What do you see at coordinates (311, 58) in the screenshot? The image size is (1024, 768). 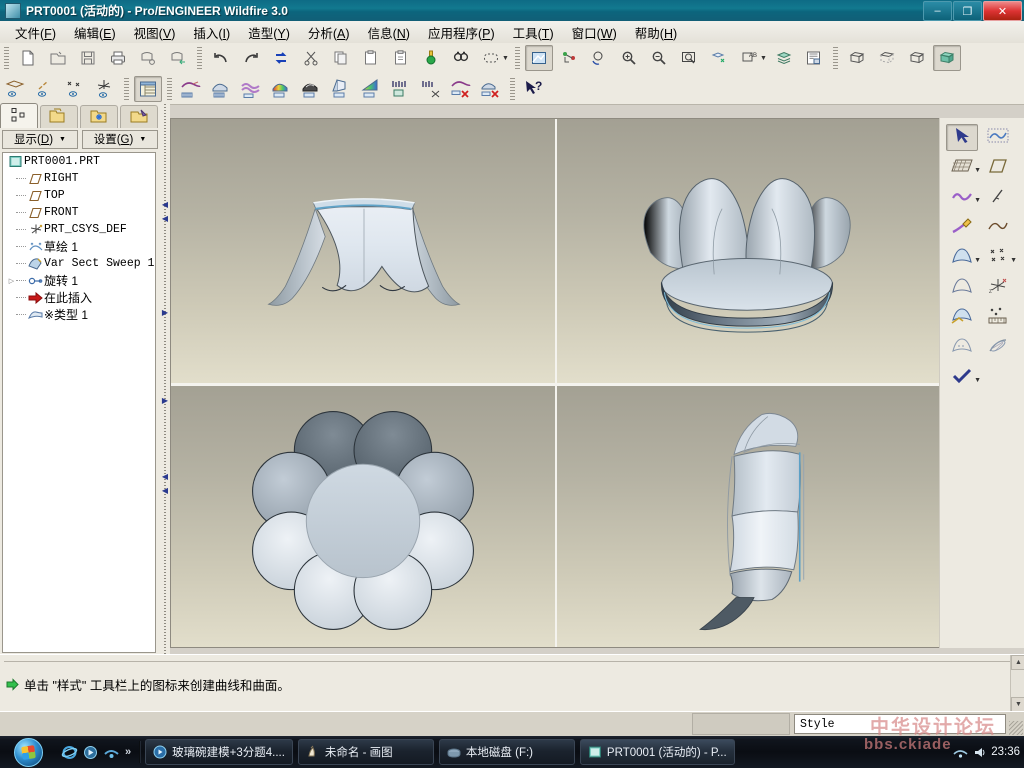 I see `cut-icon` at bounding box center [311, 58].